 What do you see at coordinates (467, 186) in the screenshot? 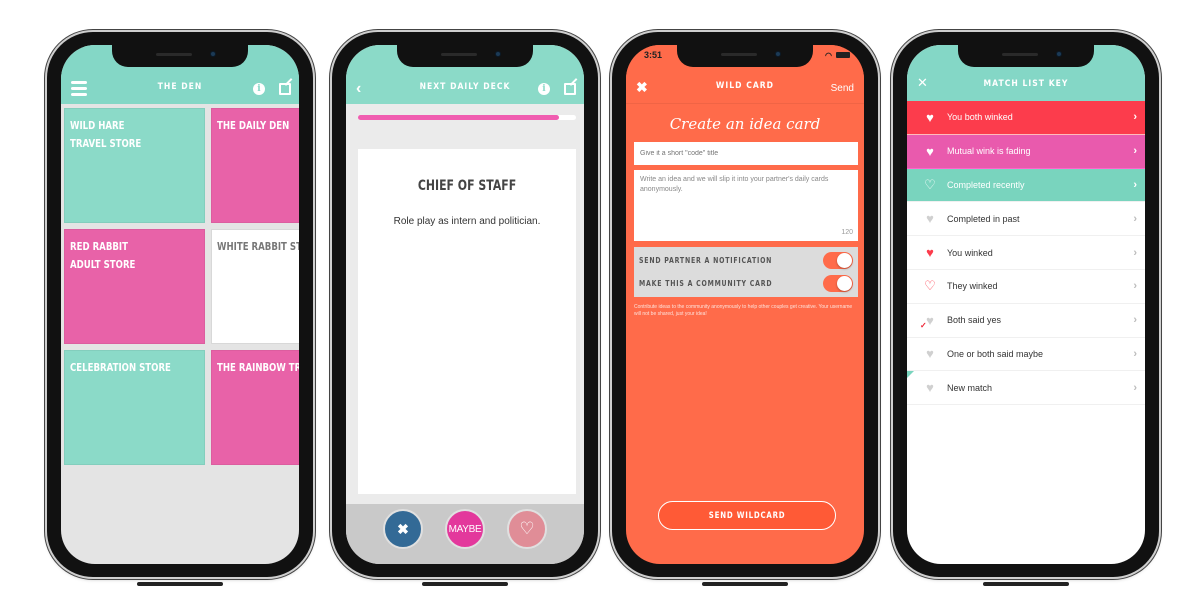
I see `card-title: Chief of Staff` at bounding box center [467, 186].